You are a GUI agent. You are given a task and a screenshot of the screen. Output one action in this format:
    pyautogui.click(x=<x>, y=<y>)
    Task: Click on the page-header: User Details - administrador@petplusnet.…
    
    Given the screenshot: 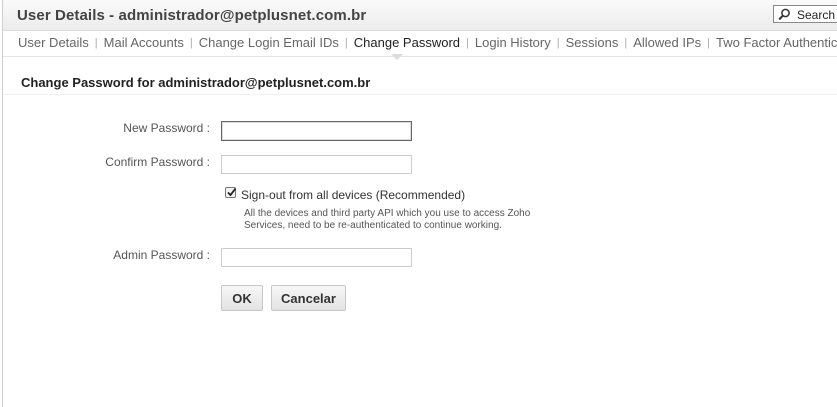 What is the action you would take?
    pyautogui.click(x=420, y=15)
    